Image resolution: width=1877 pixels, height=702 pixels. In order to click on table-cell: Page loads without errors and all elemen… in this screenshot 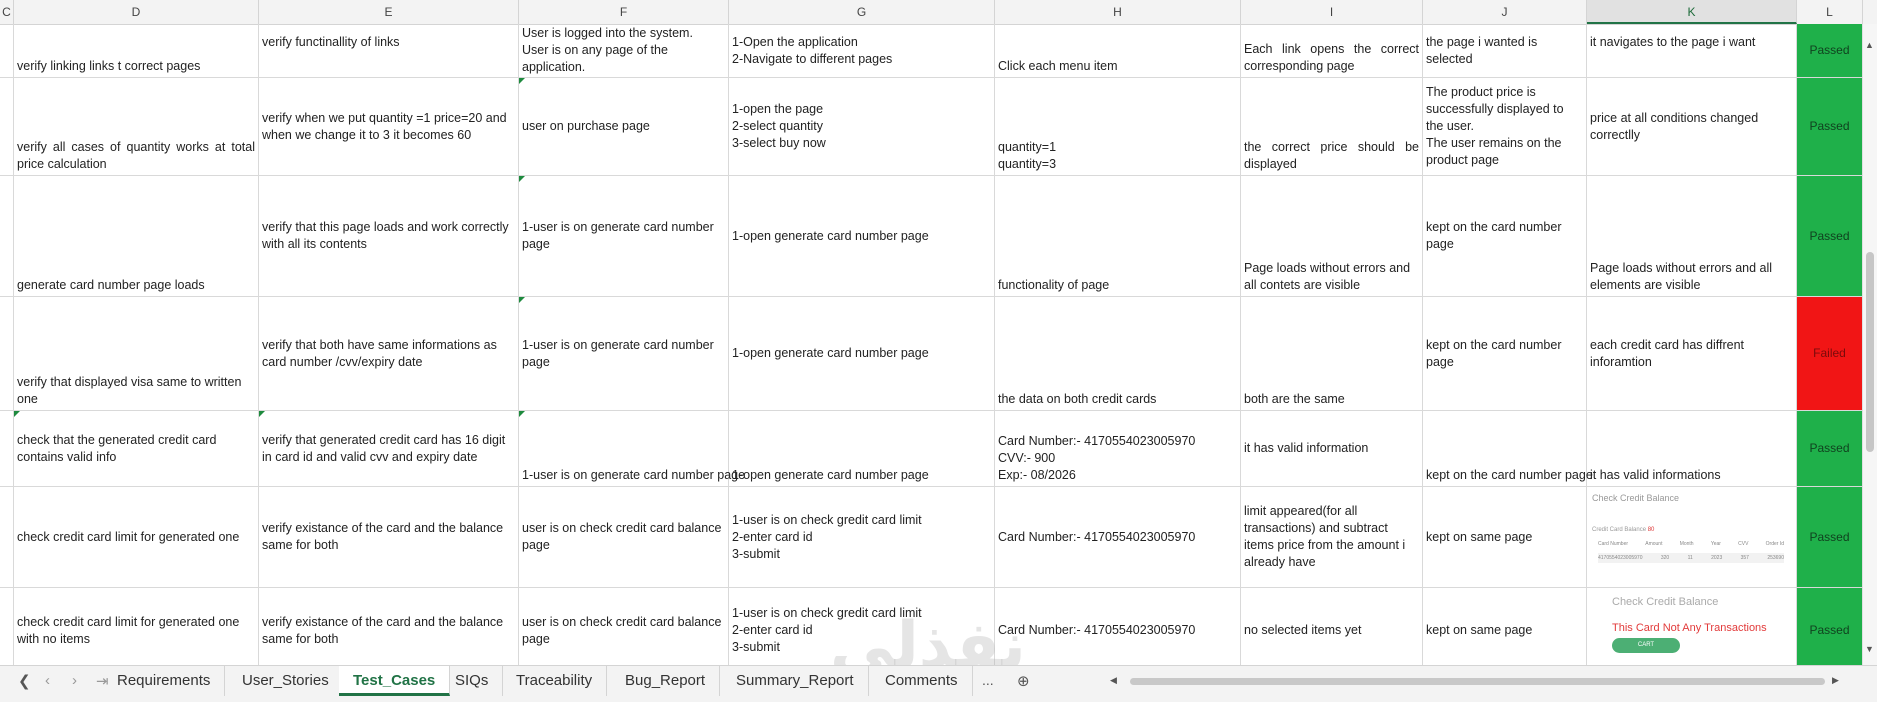, I will do `click(1692, 236)`.